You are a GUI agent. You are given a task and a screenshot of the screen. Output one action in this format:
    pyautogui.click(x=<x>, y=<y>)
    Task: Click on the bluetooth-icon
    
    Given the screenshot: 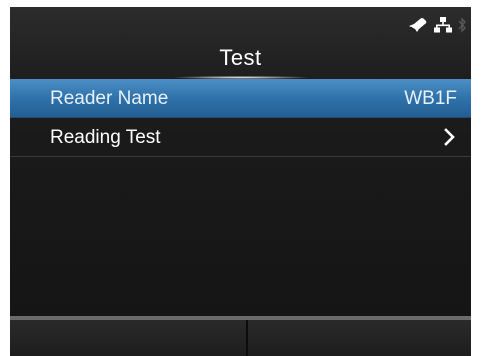 What is the action you would take?
    pyautogui.click(x=462, y=27)
    